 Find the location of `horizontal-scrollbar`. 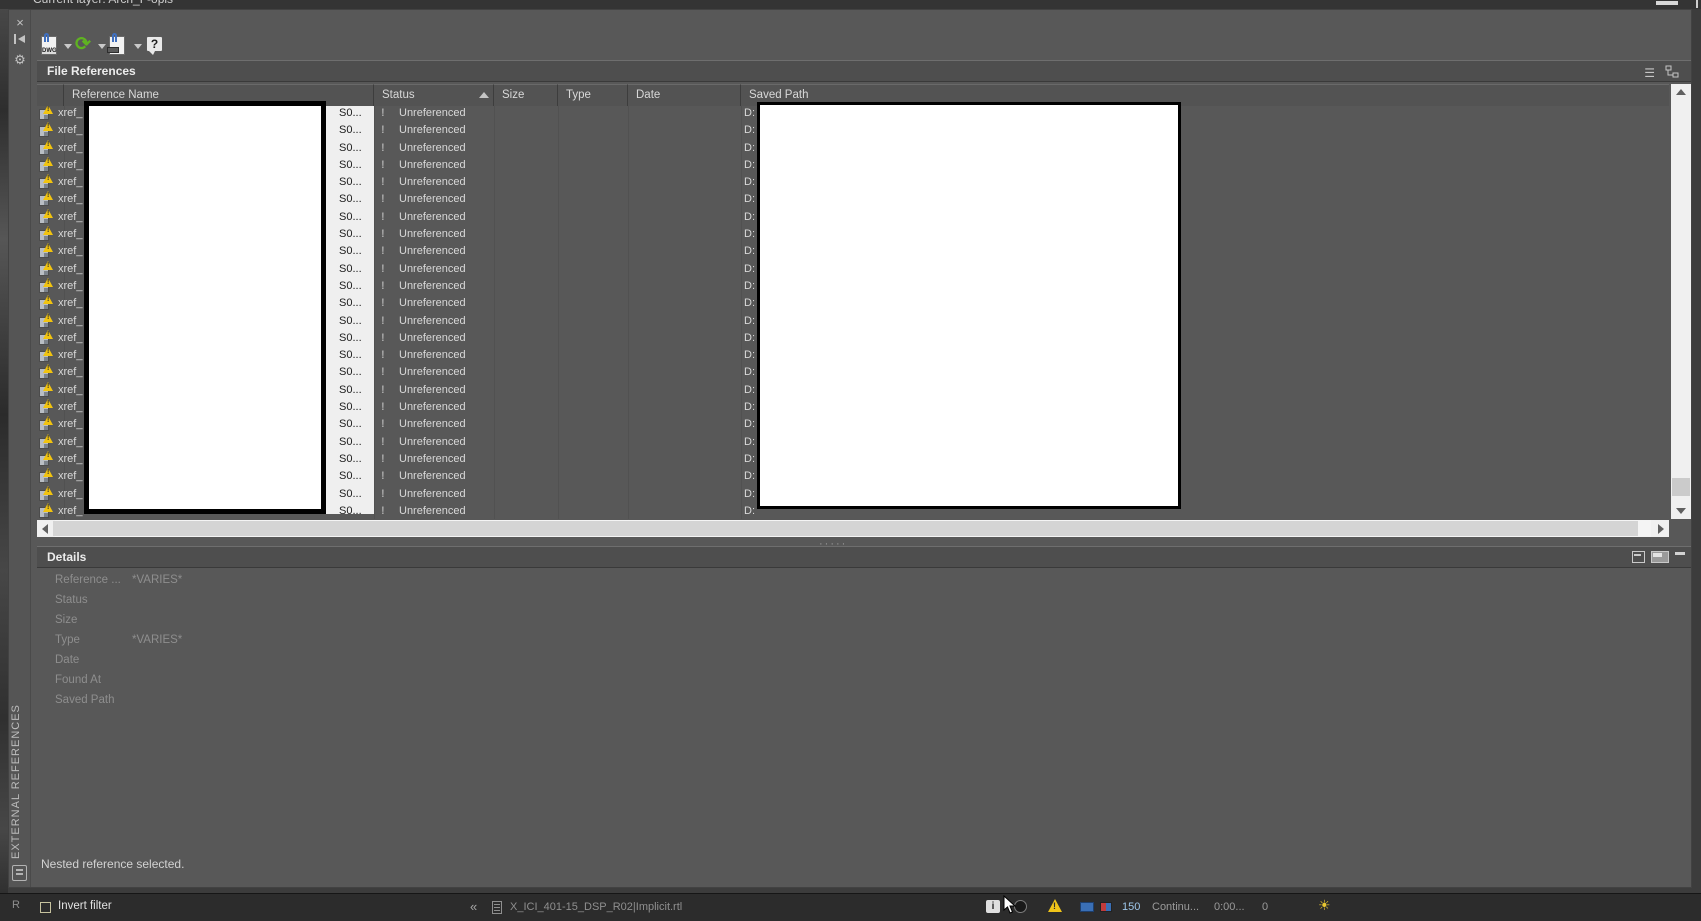

horizontal-scrollbar is located at coordinates (853, 528).